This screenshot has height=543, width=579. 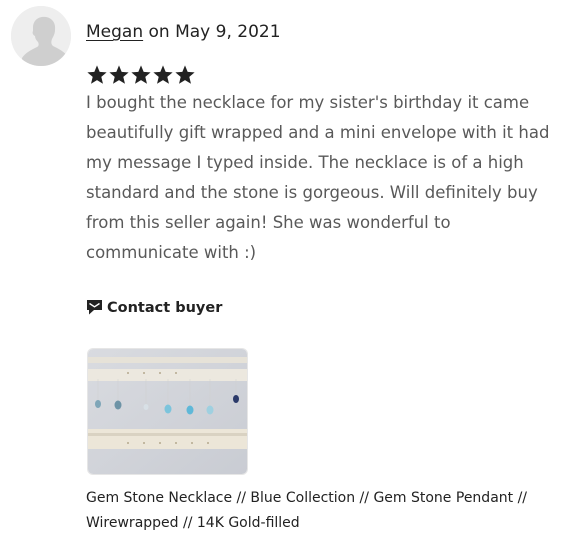 I want to click on avatar, so click(x=41, y=36).